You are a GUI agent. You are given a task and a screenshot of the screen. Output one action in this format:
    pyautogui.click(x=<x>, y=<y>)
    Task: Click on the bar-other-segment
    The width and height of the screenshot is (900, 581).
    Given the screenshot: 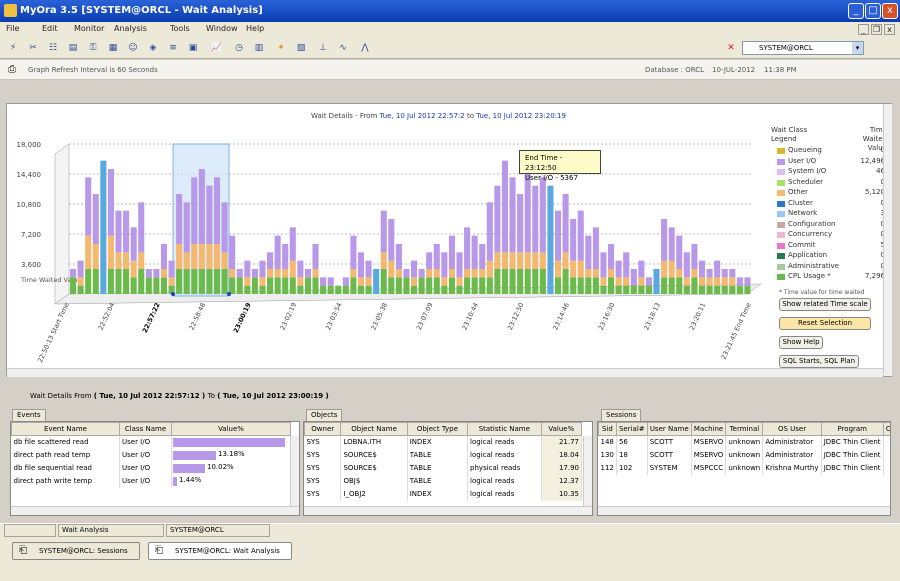 What is the action you would take?
    pyautogui.click(x=671, y=269)
    